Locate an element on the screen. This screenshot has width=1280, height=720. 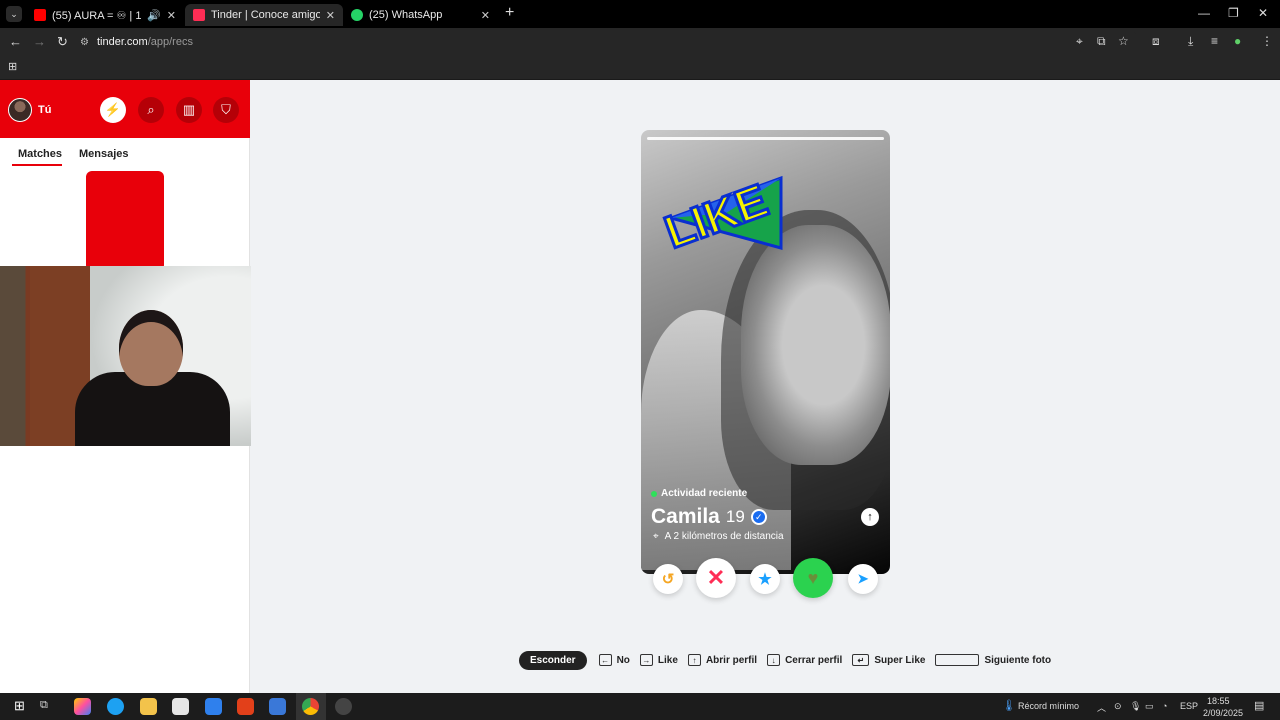
profile-icon: ● is located at coordinates (1237, 41).